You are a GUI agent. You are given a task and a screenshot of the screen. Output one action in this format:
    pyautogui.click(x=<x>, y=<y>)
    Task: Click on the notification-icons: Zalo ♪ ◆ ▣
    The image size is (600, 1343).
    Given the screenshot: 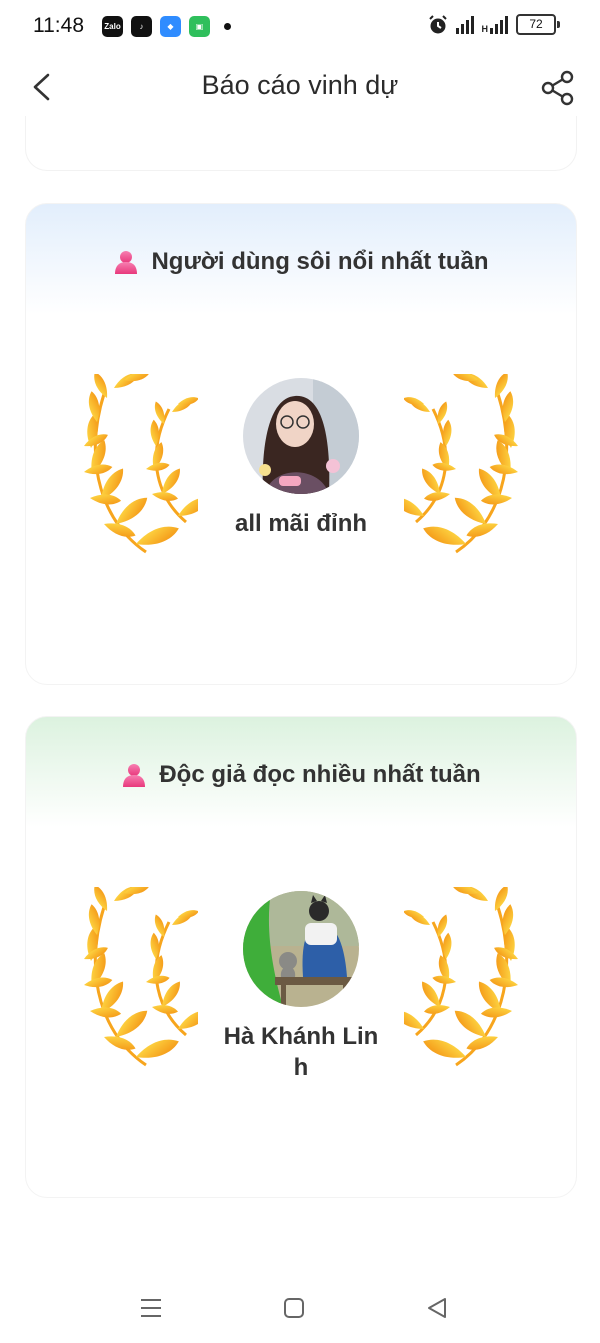 What is the action you would take?
    pyautogui.click(x=166, y=26)
    